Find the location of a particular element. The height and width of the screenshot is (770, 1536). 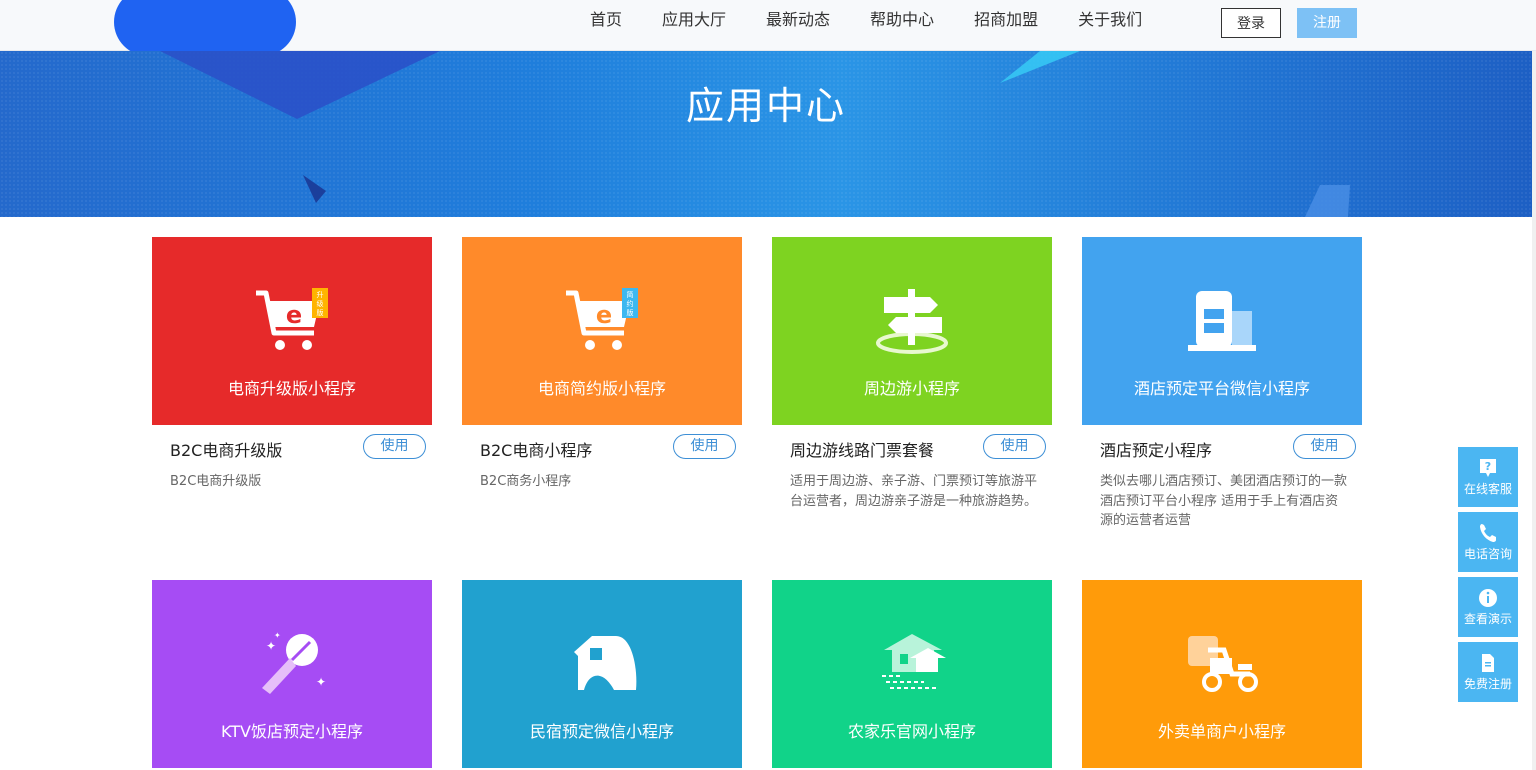

side-view-demo: 查看演示 is located at coordinates (1488, 607).